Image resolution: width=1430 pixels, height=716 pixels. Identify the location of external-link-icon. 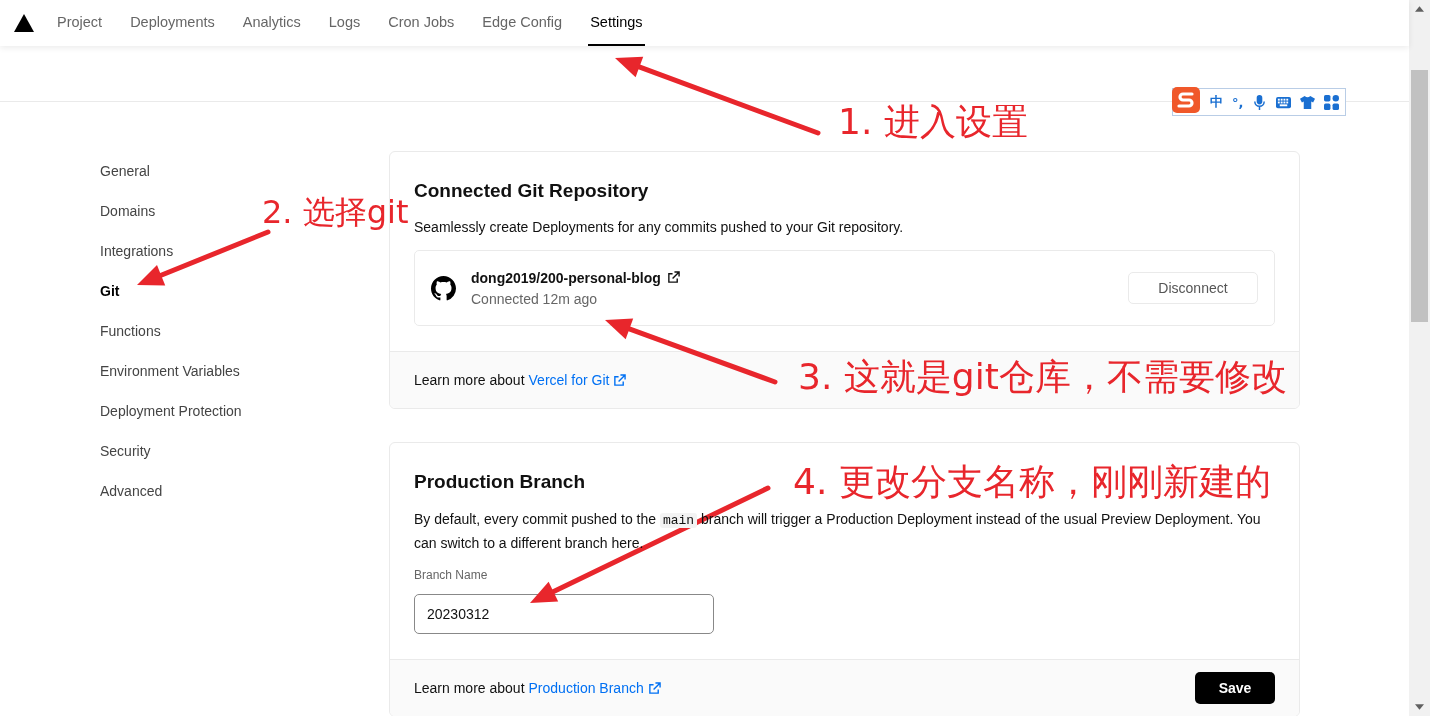
(673, 277).